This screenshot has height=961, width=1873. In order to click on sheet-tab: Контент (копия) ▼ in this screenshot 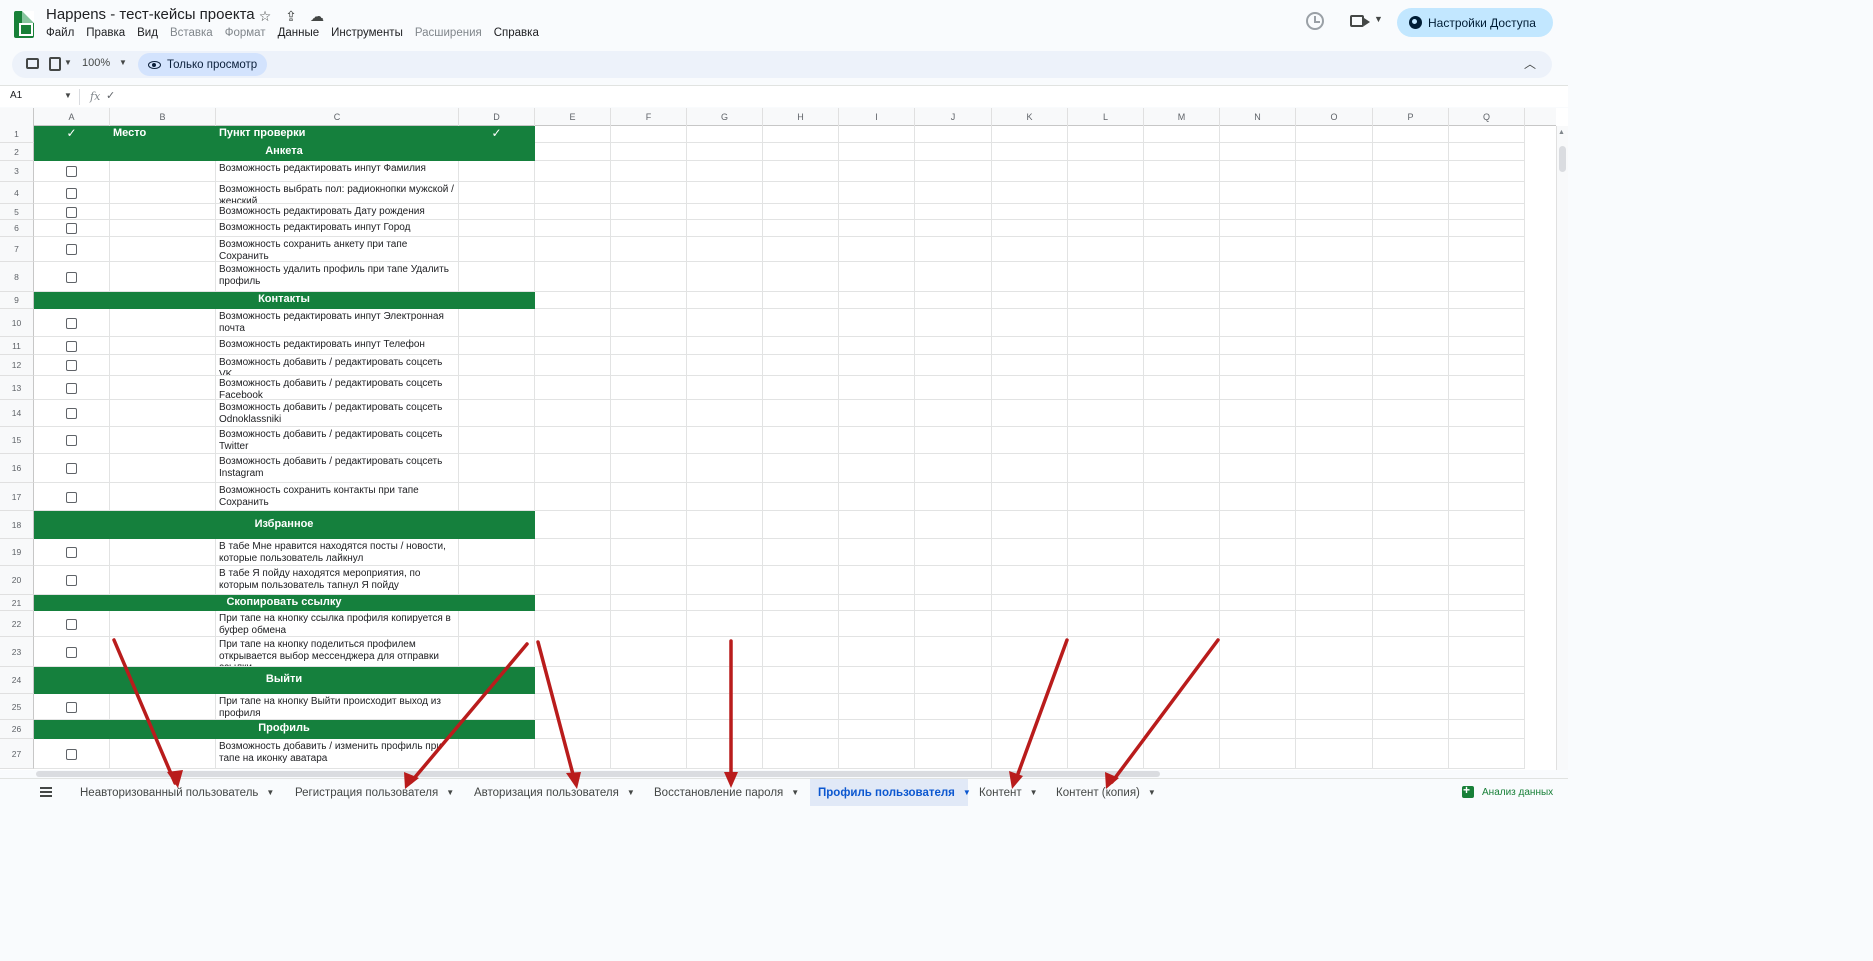, I will do `click(1107, 792)`.